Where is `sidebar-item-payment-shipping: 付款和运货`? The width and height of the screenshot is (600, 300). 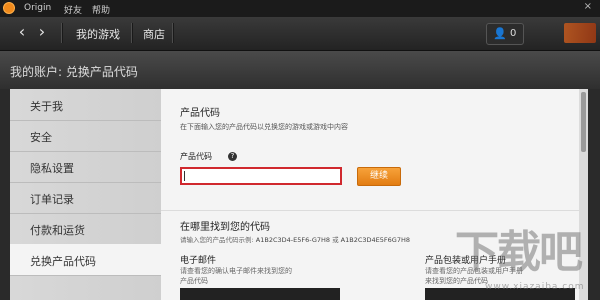 sidebar-item-payment-shipping: 付款和运货 is located at coordinates (85, 229).